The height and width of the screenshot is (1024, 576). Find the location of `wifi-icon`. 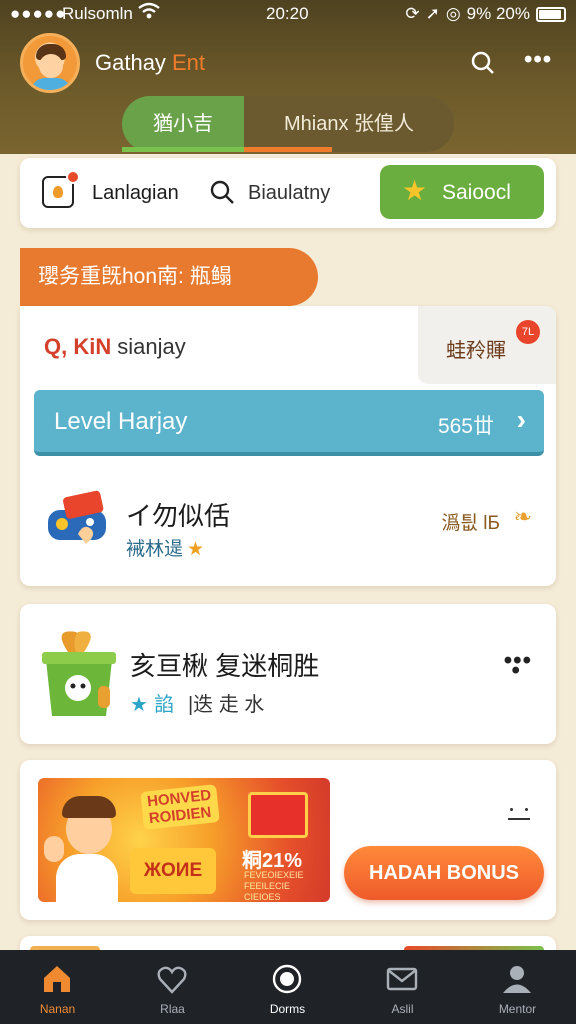

wifi-icon is located at coordinates (149, 13).